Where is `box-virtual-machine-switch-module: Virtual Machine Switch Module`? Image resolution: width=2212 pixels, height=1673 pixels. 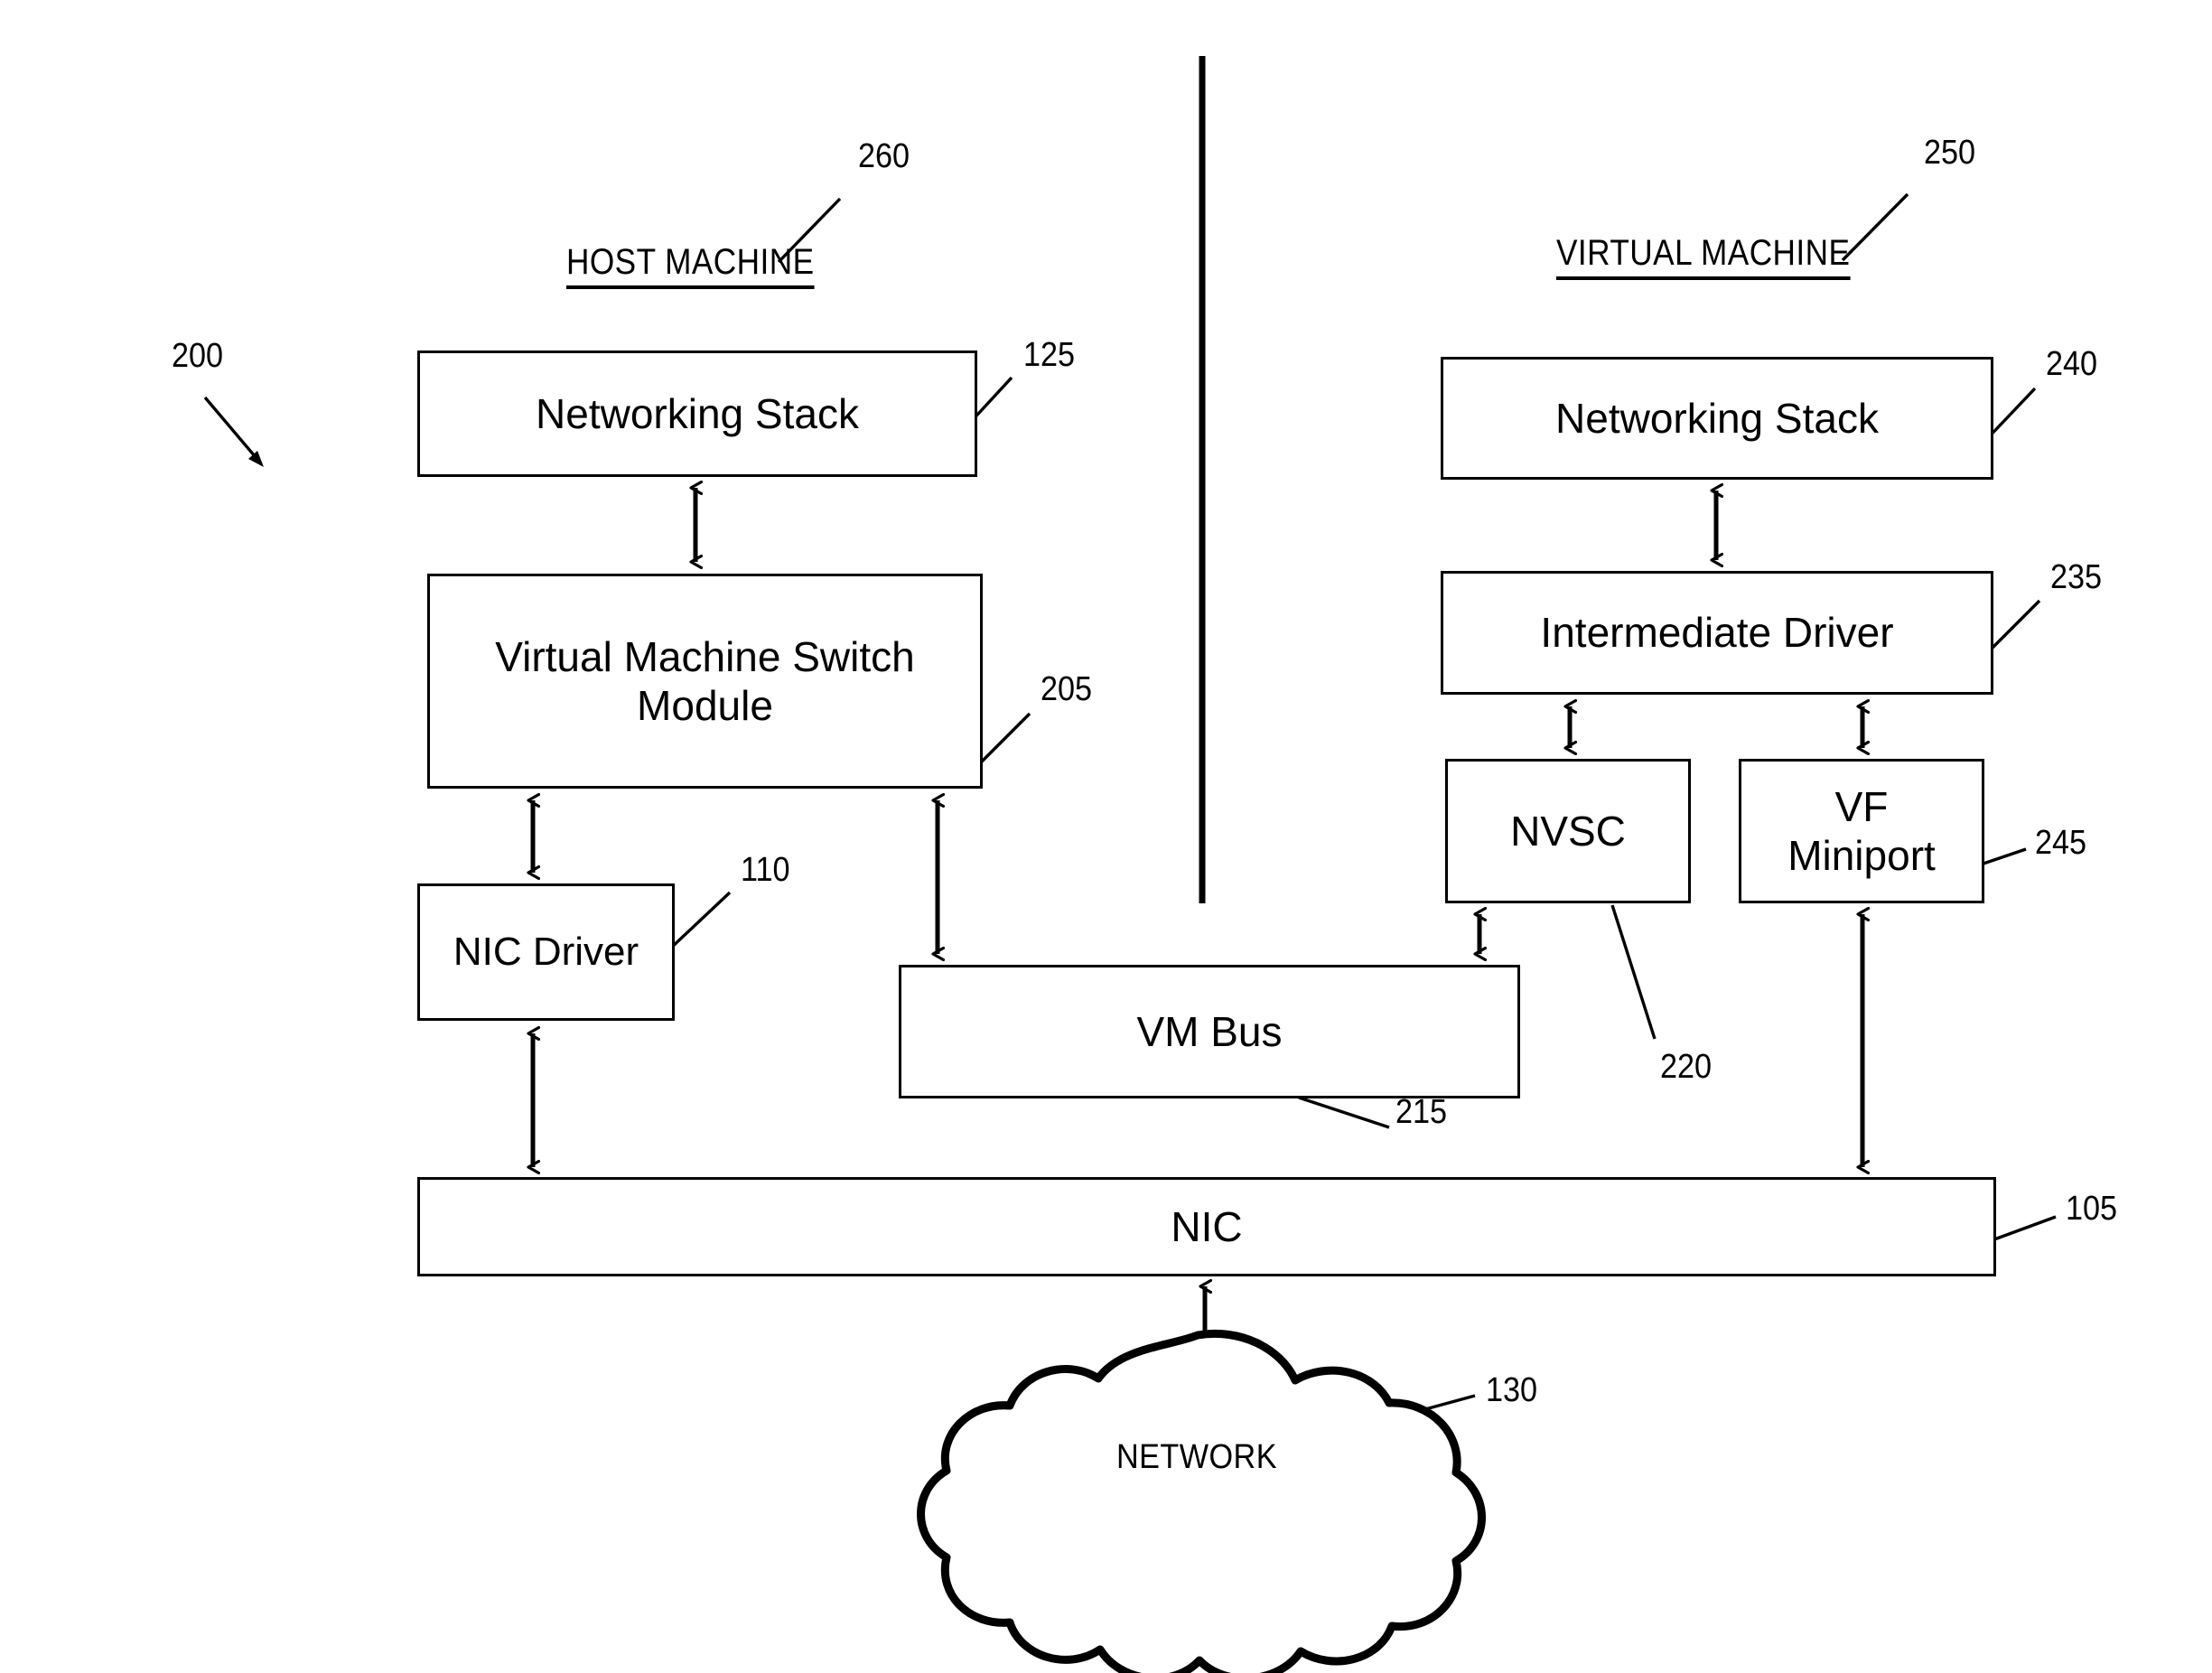
box-virtual-machine-switch-module: Virtual Machine Switch Module is located at coordinates (705, 681).